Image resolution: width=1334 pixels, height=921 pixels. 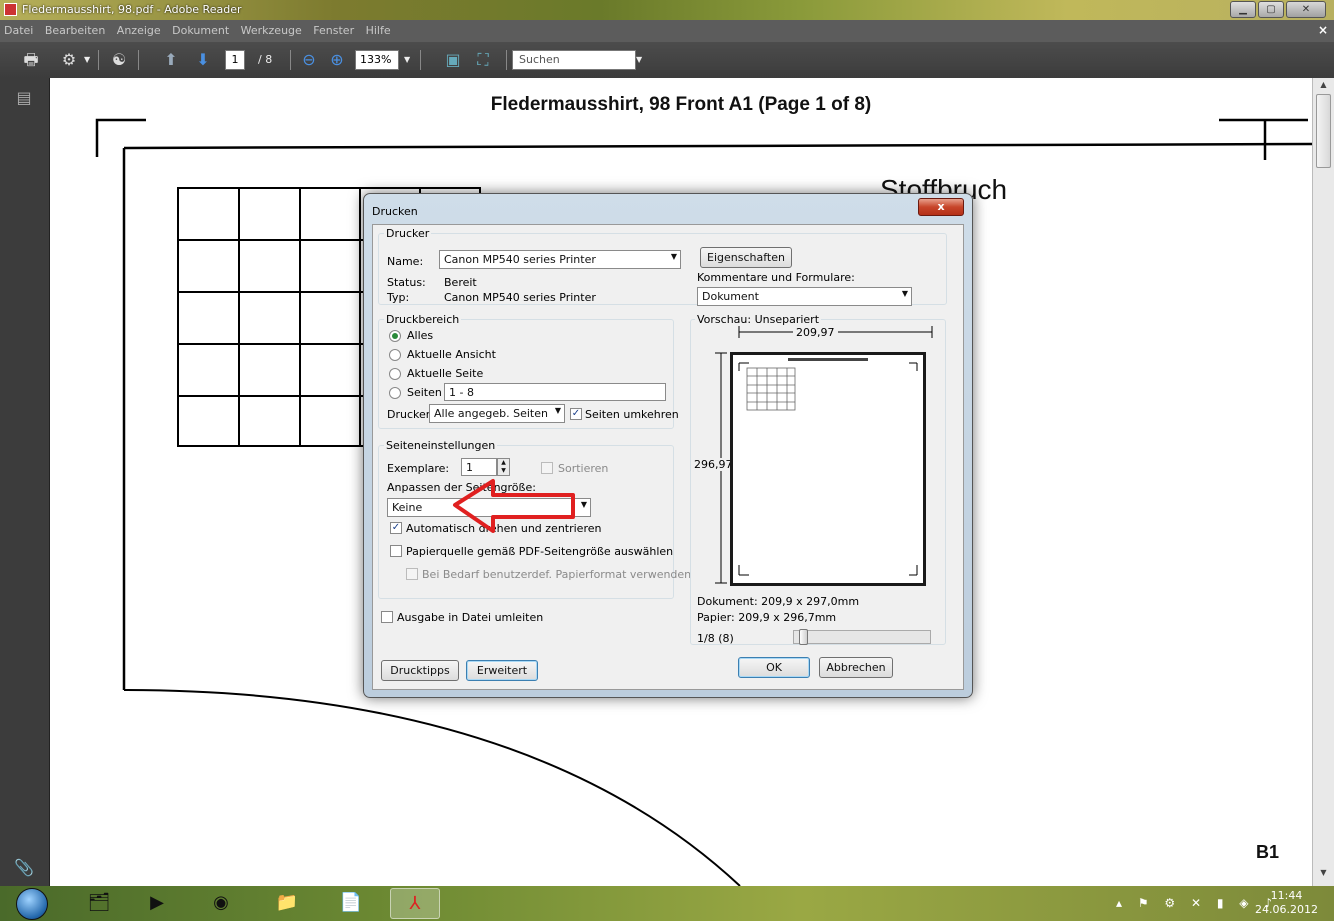 I want to click on minimize-button: ▁, so click(x=1243, y=9).